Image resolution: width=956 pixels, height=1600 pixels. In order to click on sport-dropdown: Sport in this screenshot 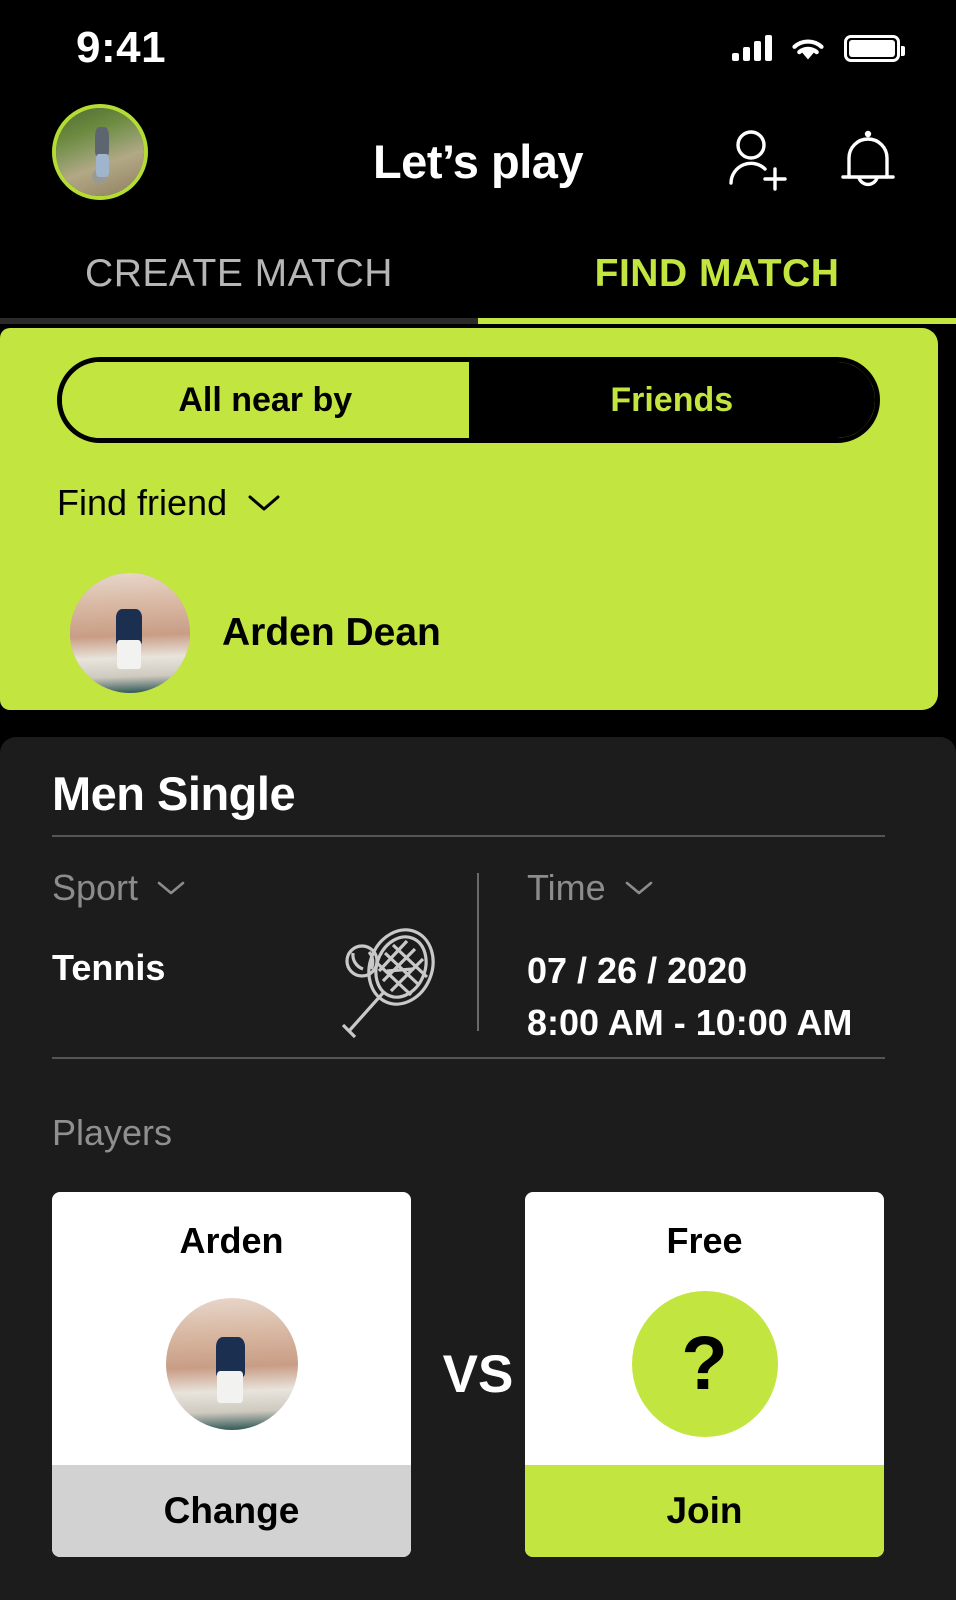, I will do `click(252, 888)`.